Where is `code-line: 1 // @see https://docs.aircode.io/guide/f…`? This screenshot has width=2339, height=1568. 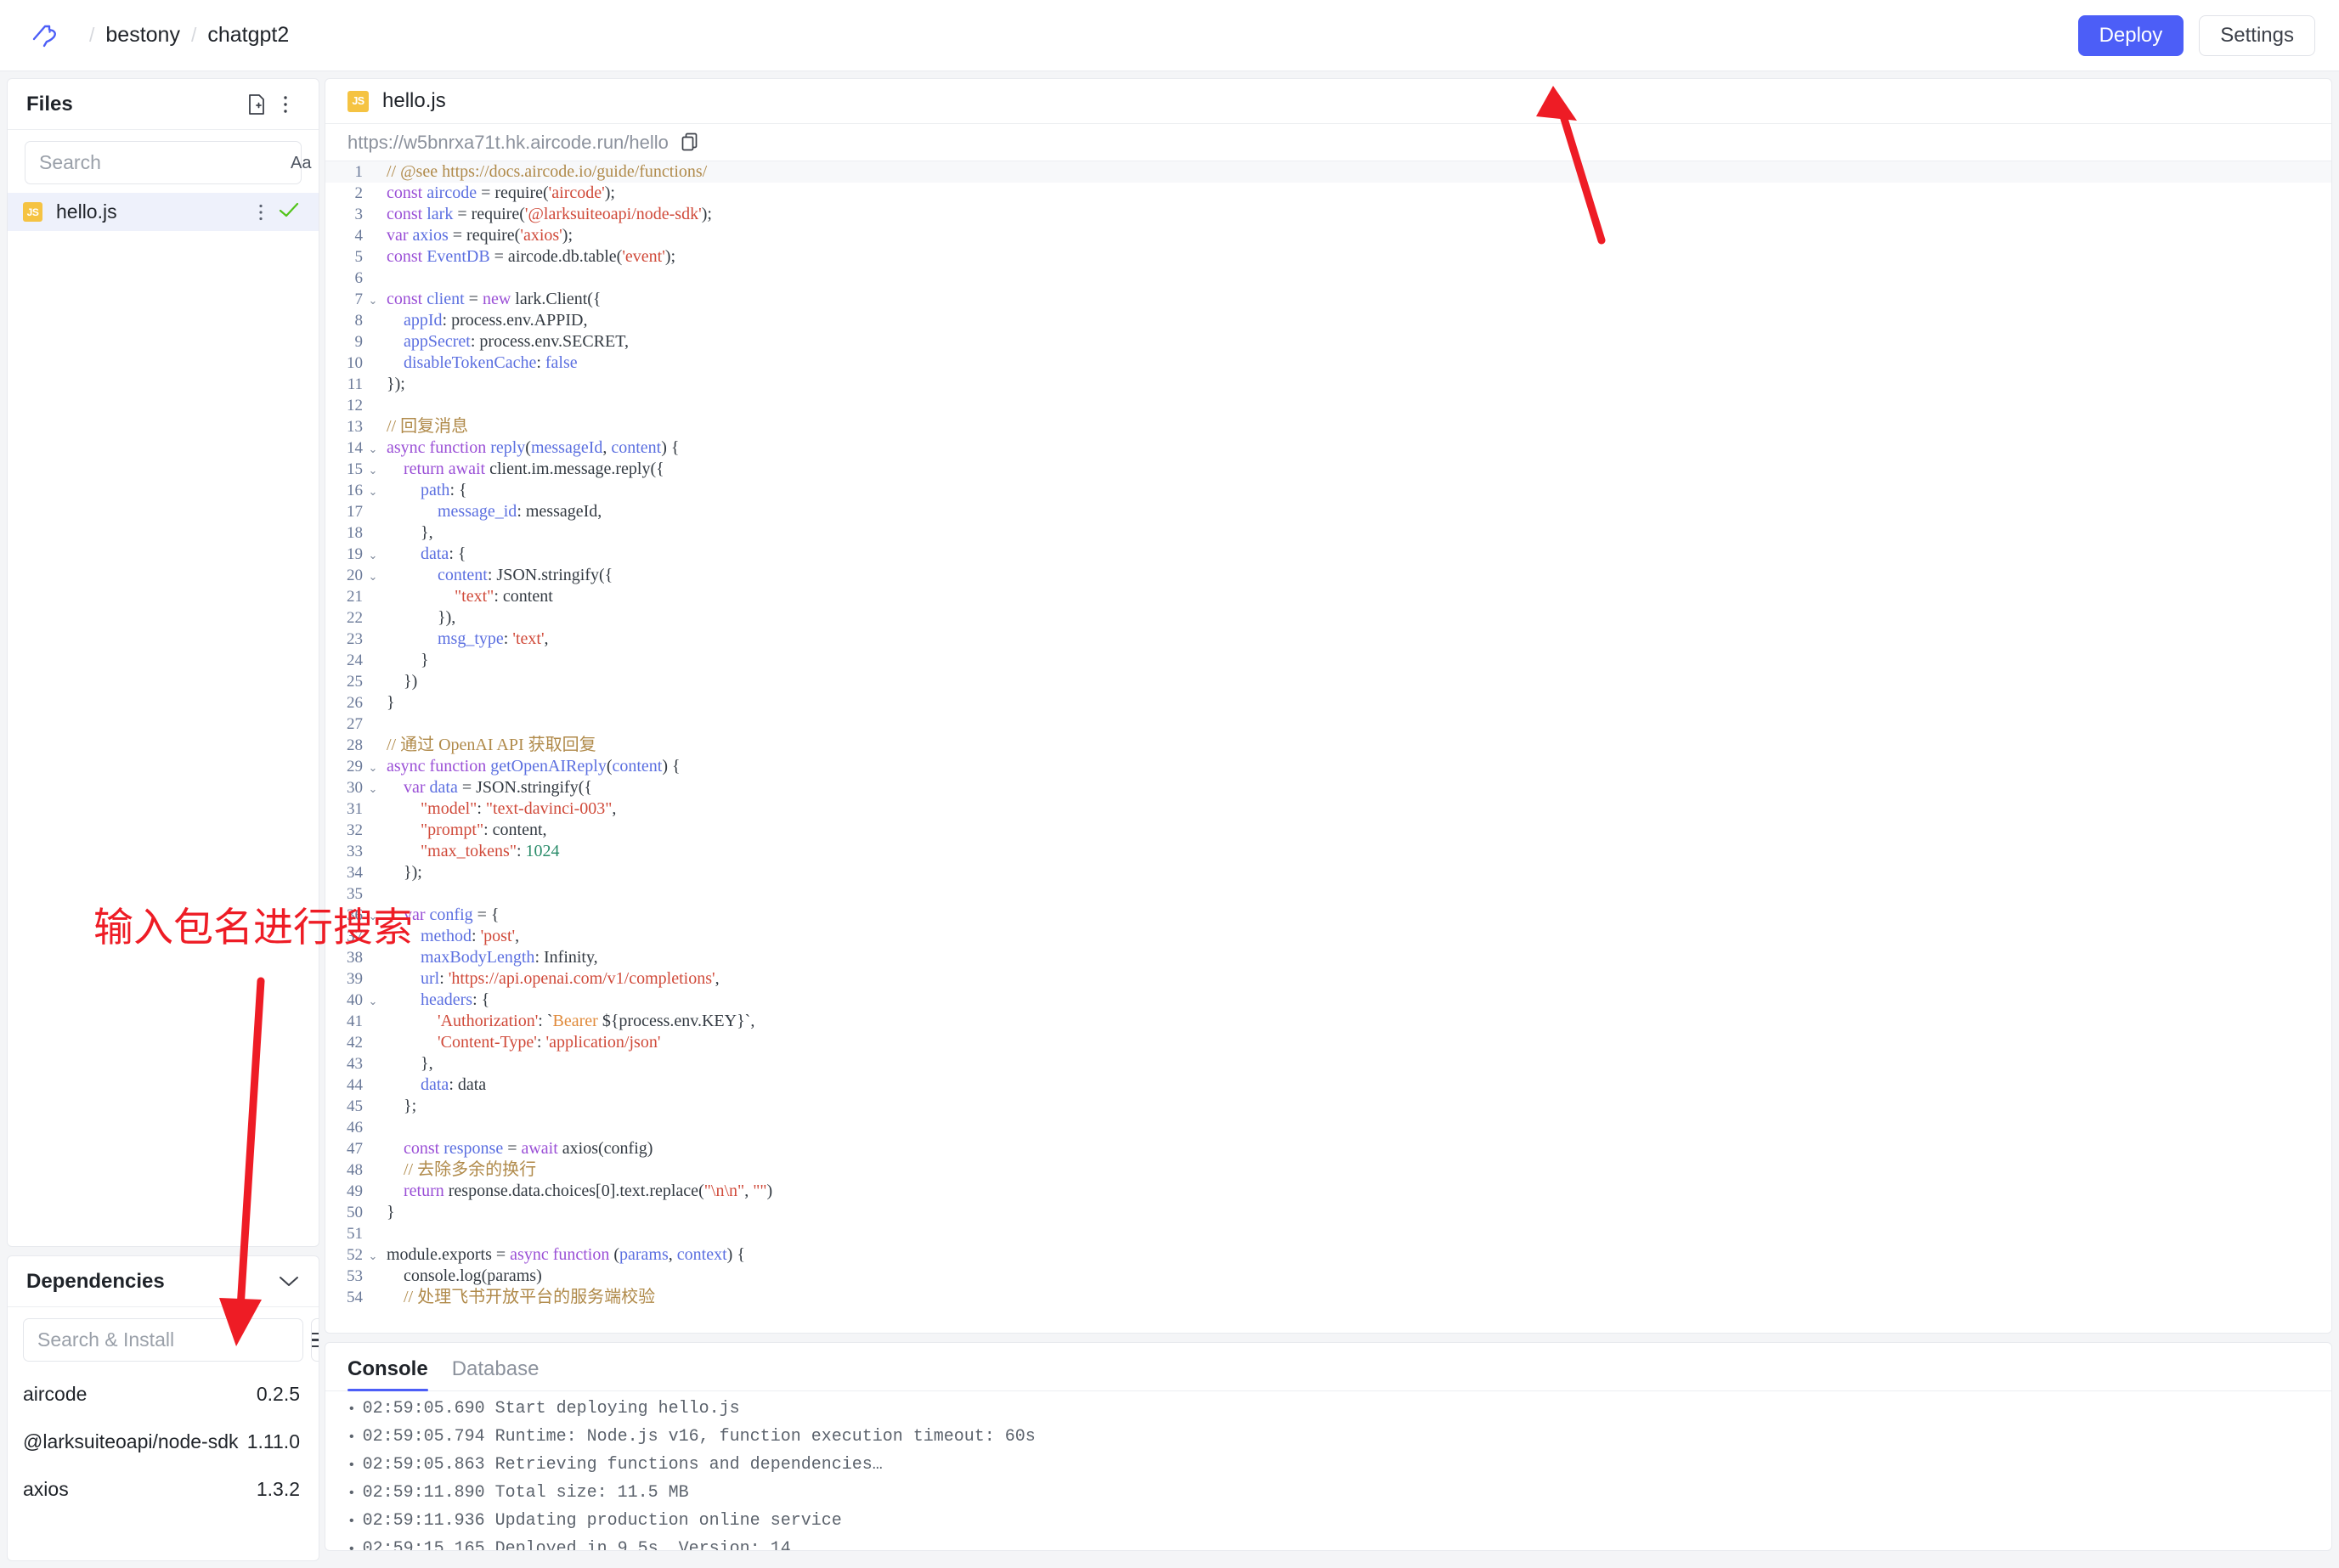 code-line: 1 // @see https://docs.aircode.io/guide/f… is located at coordinates (1328, 172).